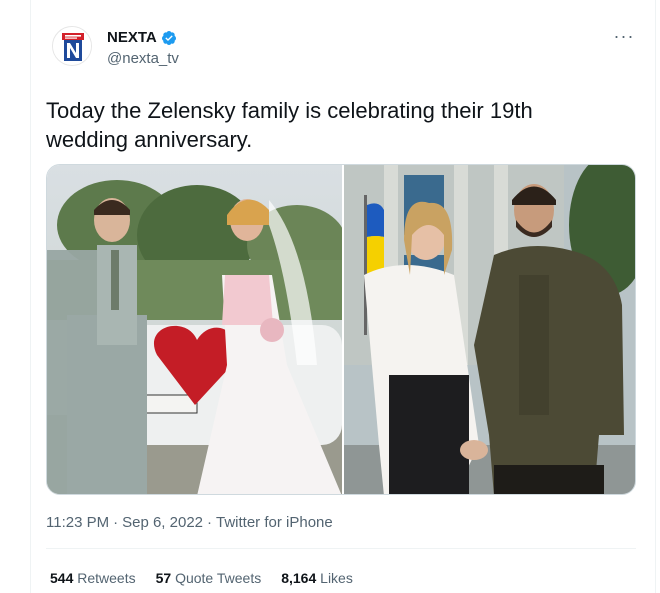 The width and height of the screenshot is (660, 593). Describe the element at coordinates (274, 523) in the screenshot. I see `tweet-source: Twitter for iPhone` at that location.